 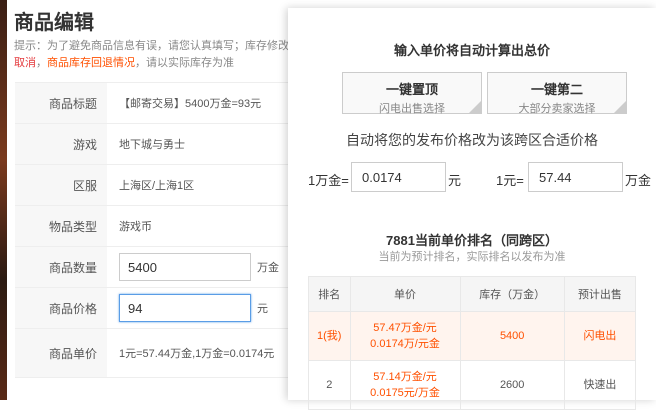 I want to click on stock-cell: 2600, so click(x=512, y=385).